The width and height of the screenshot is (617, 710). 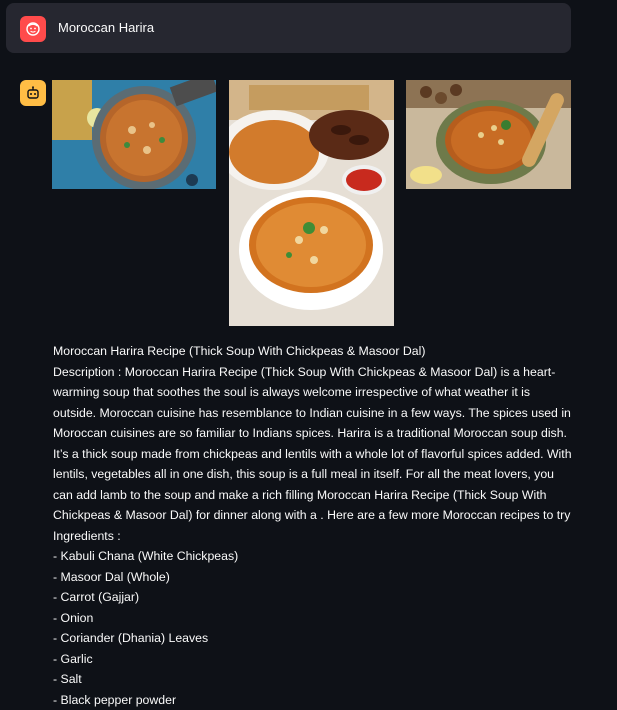 I want to click on ingredient-item: - Kabuli Chana (White Chickpeas), so click(x=146, y=556).